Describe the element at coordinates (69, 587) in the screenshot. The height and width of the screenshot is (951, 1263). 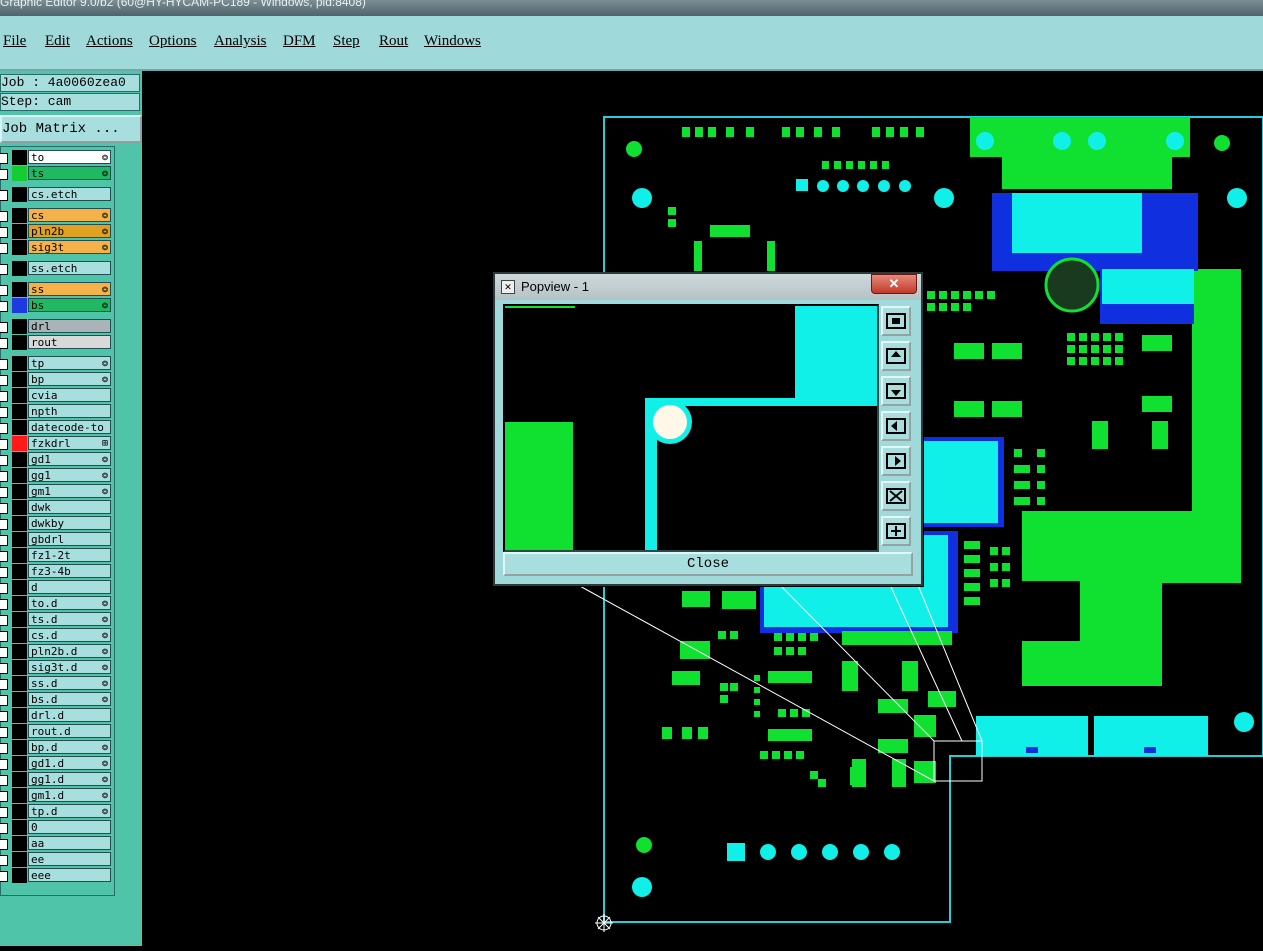
I see `layer-name: d` at that location.